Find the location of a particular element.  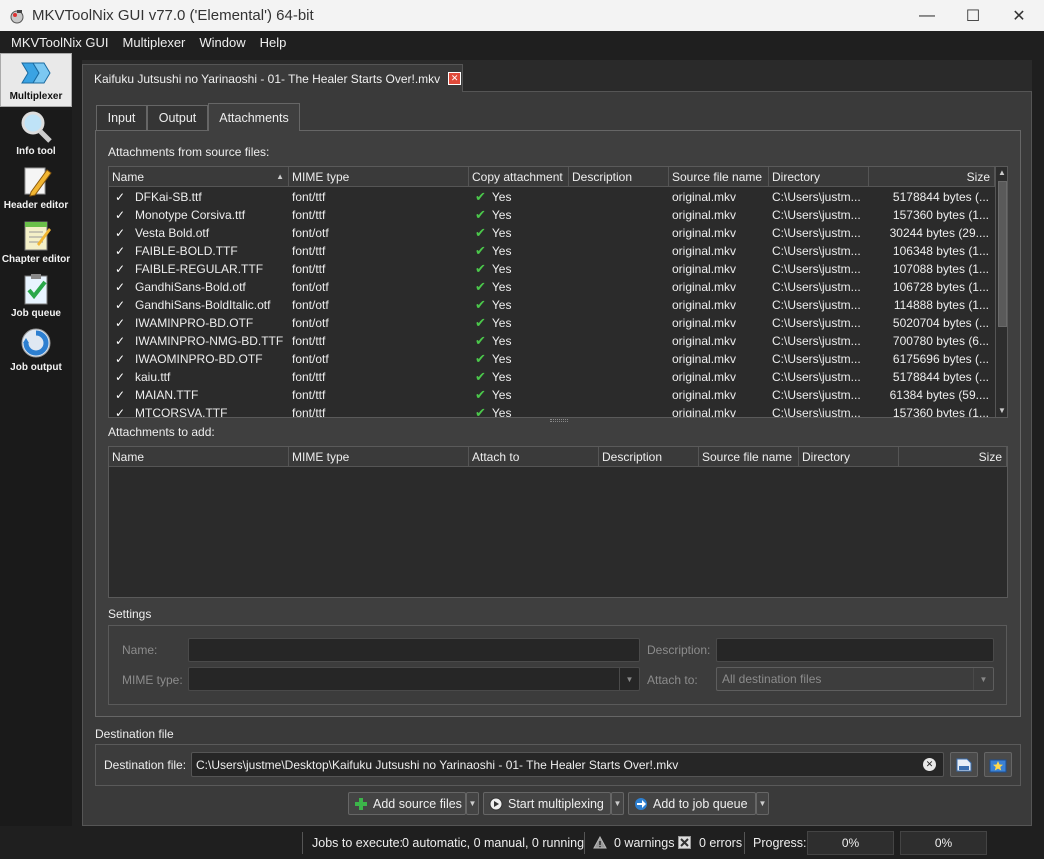

cell-text: Yes is located at coordinates (501, 233).